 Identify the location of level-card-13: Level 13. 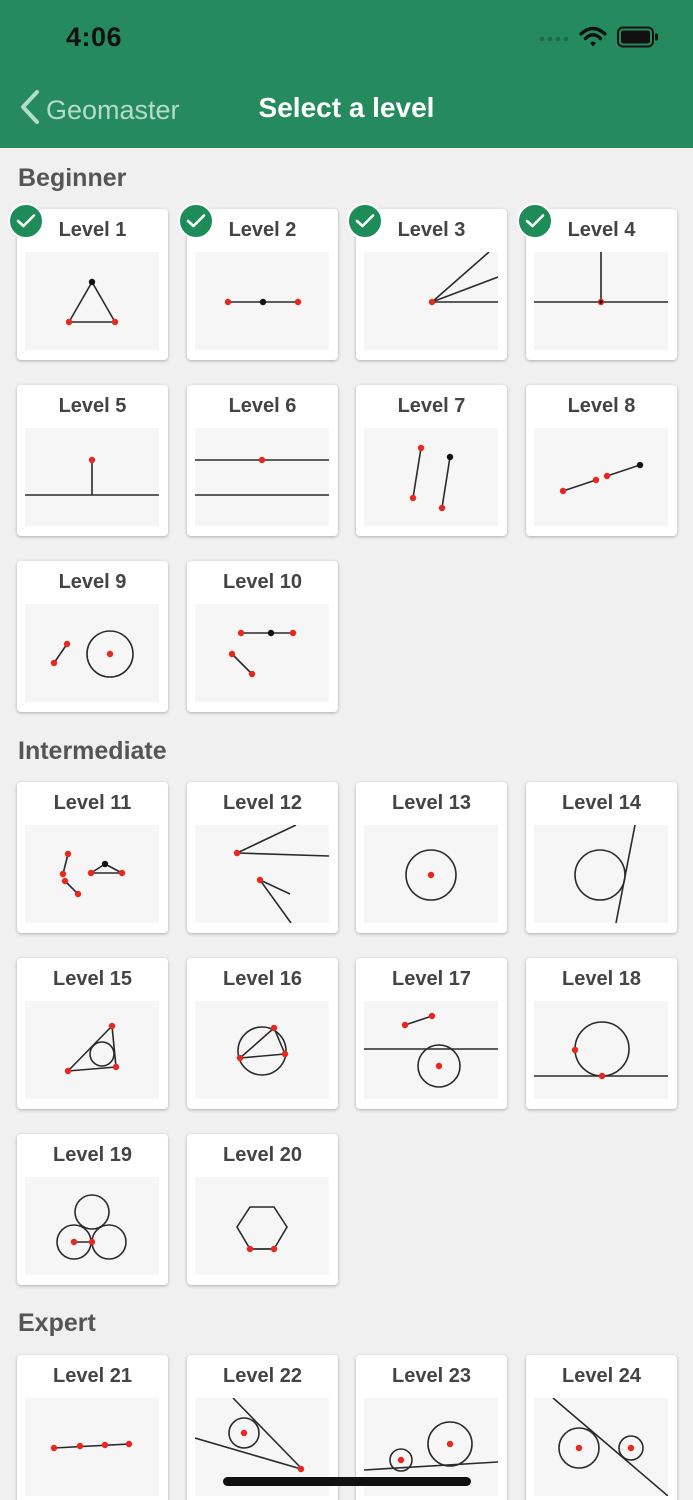
(431, 857).